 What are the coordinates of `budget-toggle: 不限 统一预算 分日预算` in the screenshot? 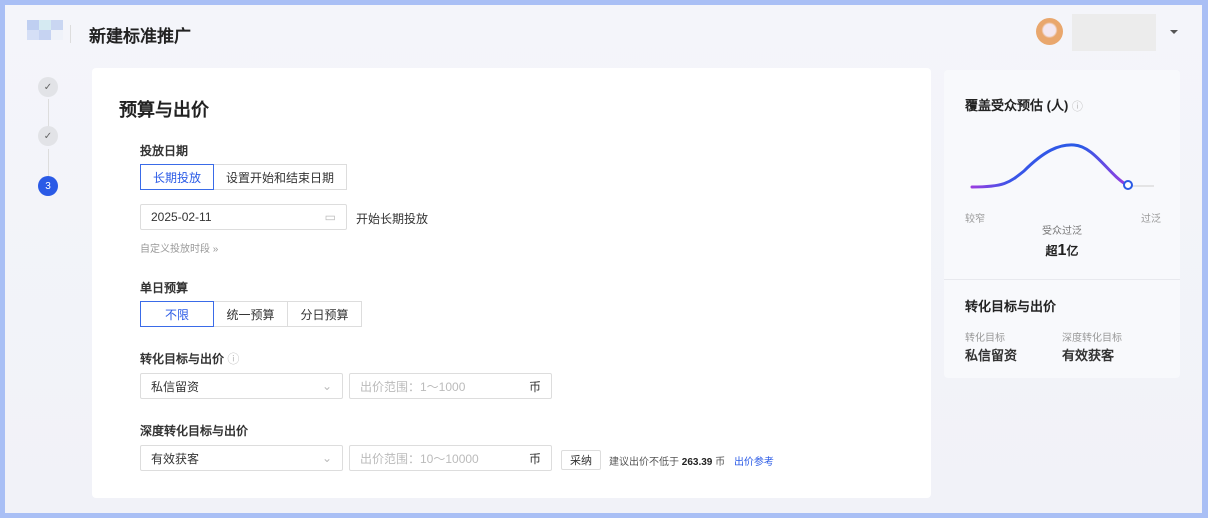 It's located at (251, 314).